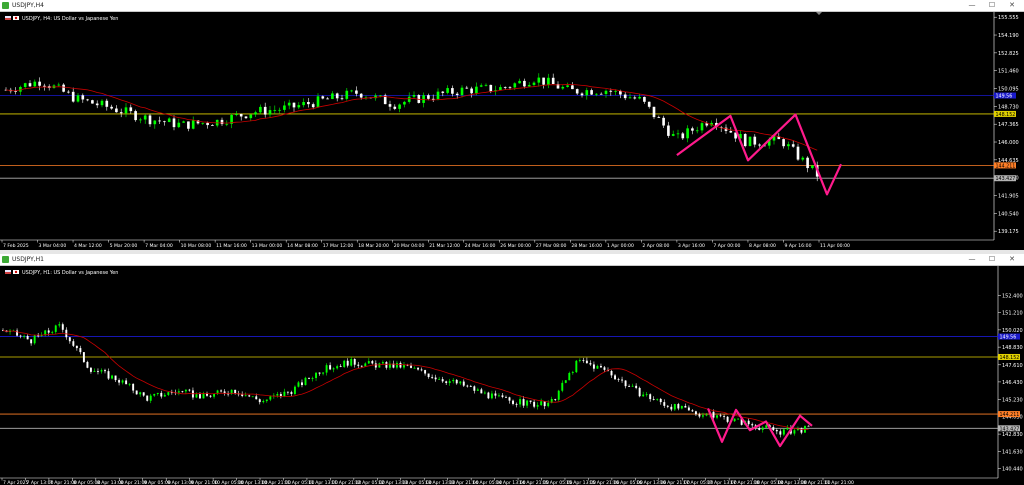  What do you see at coordinates (1012, 400) in the screenshot?
I see `y-tick-label: 145.230` at bounding box center [1012, 400].